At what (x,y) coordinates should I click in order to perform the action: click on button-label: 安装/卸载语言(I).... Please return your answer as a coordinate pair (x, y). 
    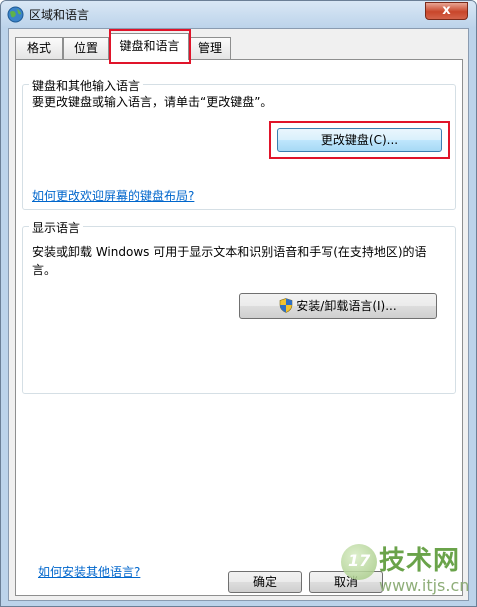
    Looking at the image, I should click on (346, 306).